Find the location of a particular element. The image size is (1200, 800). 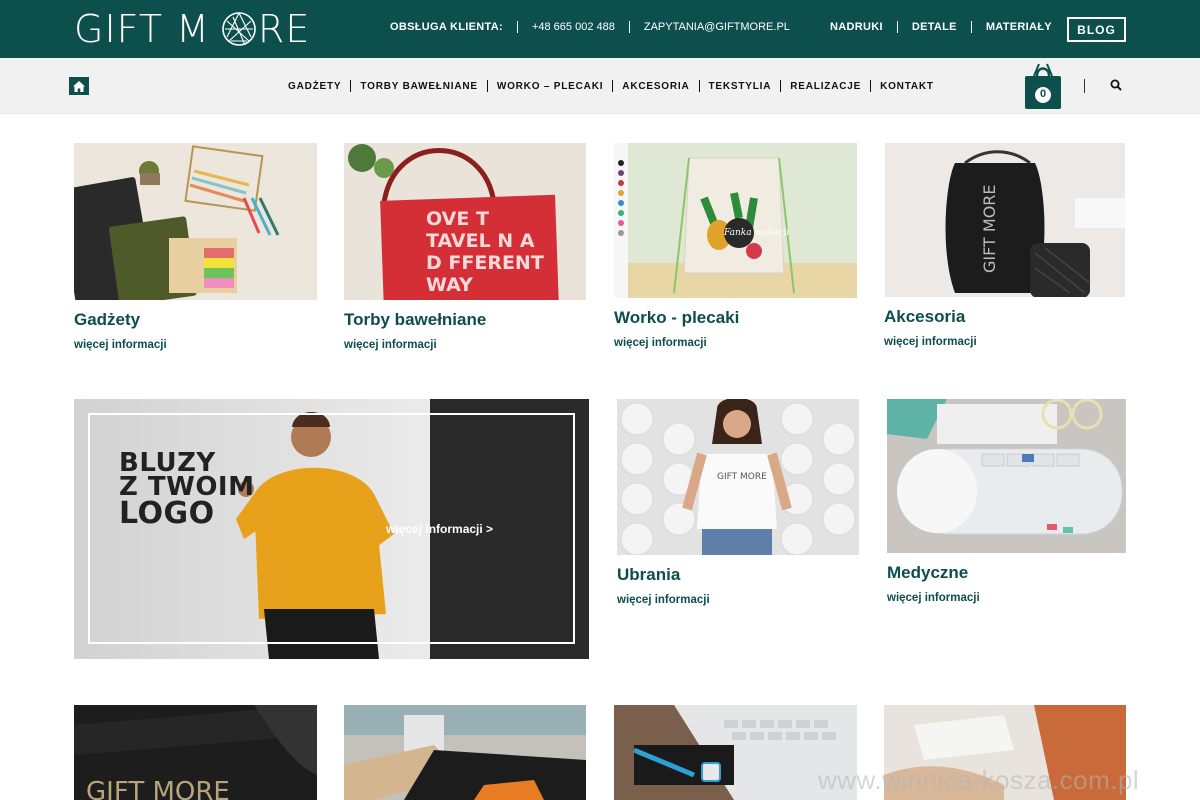

more-info-link-torby: więcej informacji is located at coordinates (390, 345).